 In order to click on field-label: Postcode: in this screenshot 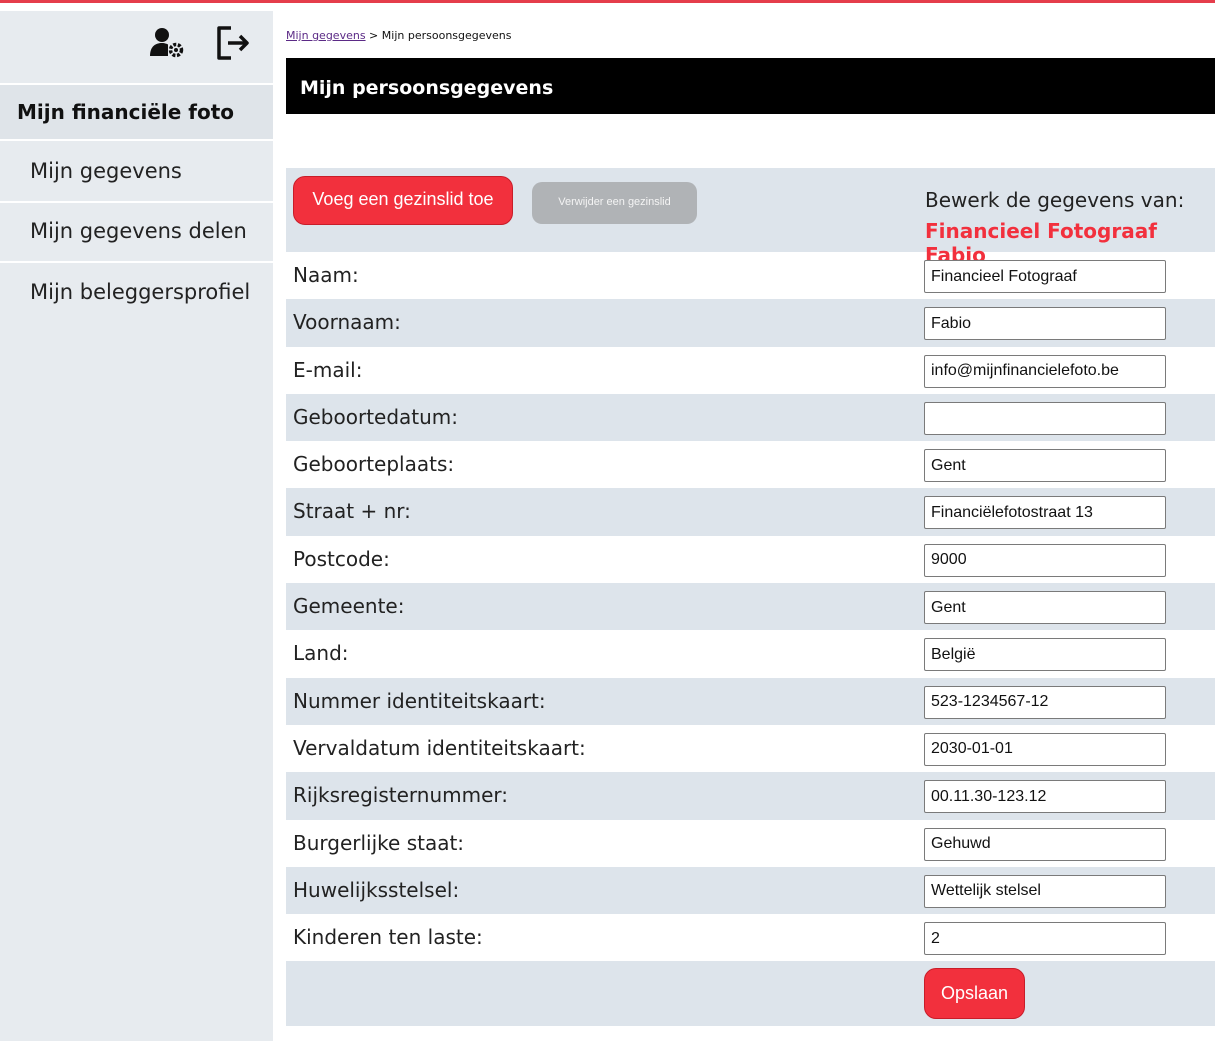, I will do `click(341, 558)`.